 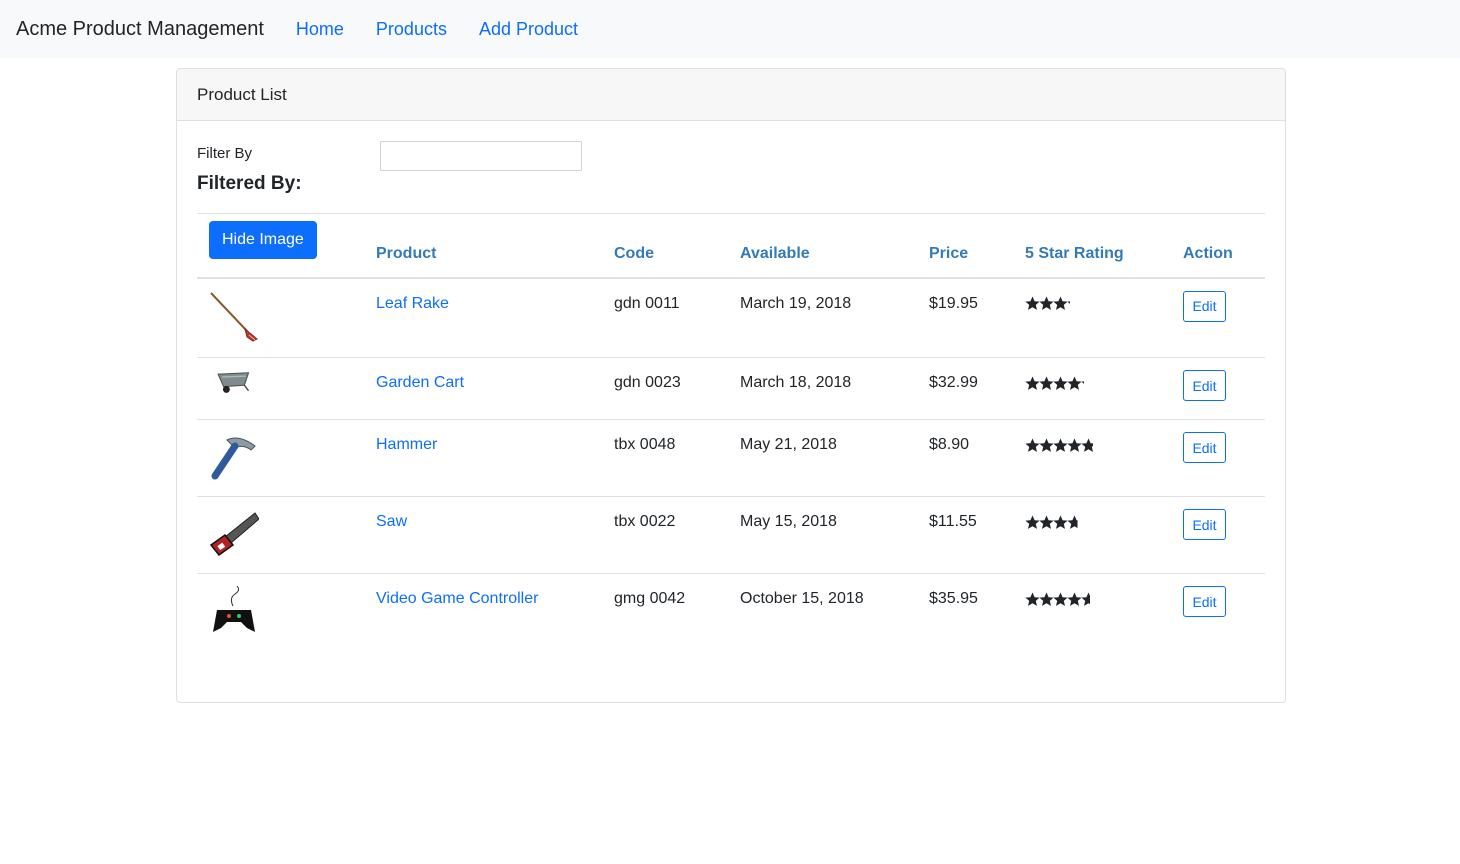 What do you see at coordinates (320, 29) in the screenshot?
I see `nav-link-home: Home` at bounding box center [320, 29].